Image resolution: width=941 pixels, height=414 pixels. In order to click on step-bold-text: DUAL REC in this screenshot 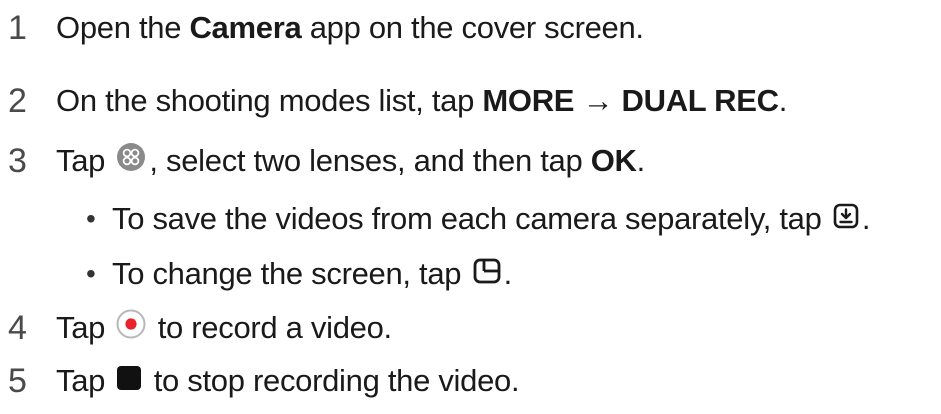, I will do `click(700, 100)`.